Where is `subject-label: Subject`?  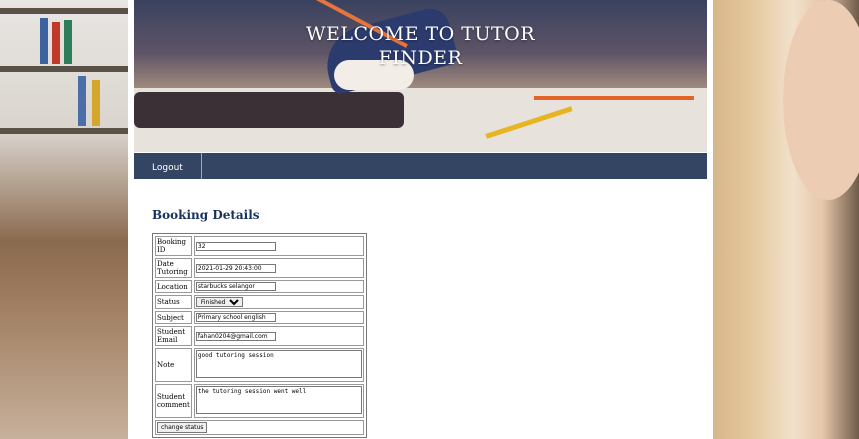 subject-label: Subject is located at coordinates (173, 317).